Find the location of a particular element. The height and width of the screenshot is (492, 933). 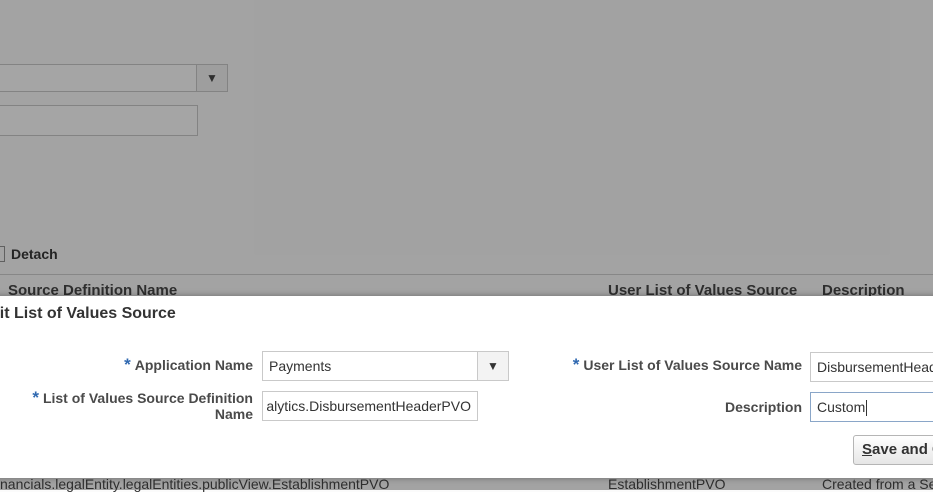

description-input: Custom is located at coordinates (871, 407).